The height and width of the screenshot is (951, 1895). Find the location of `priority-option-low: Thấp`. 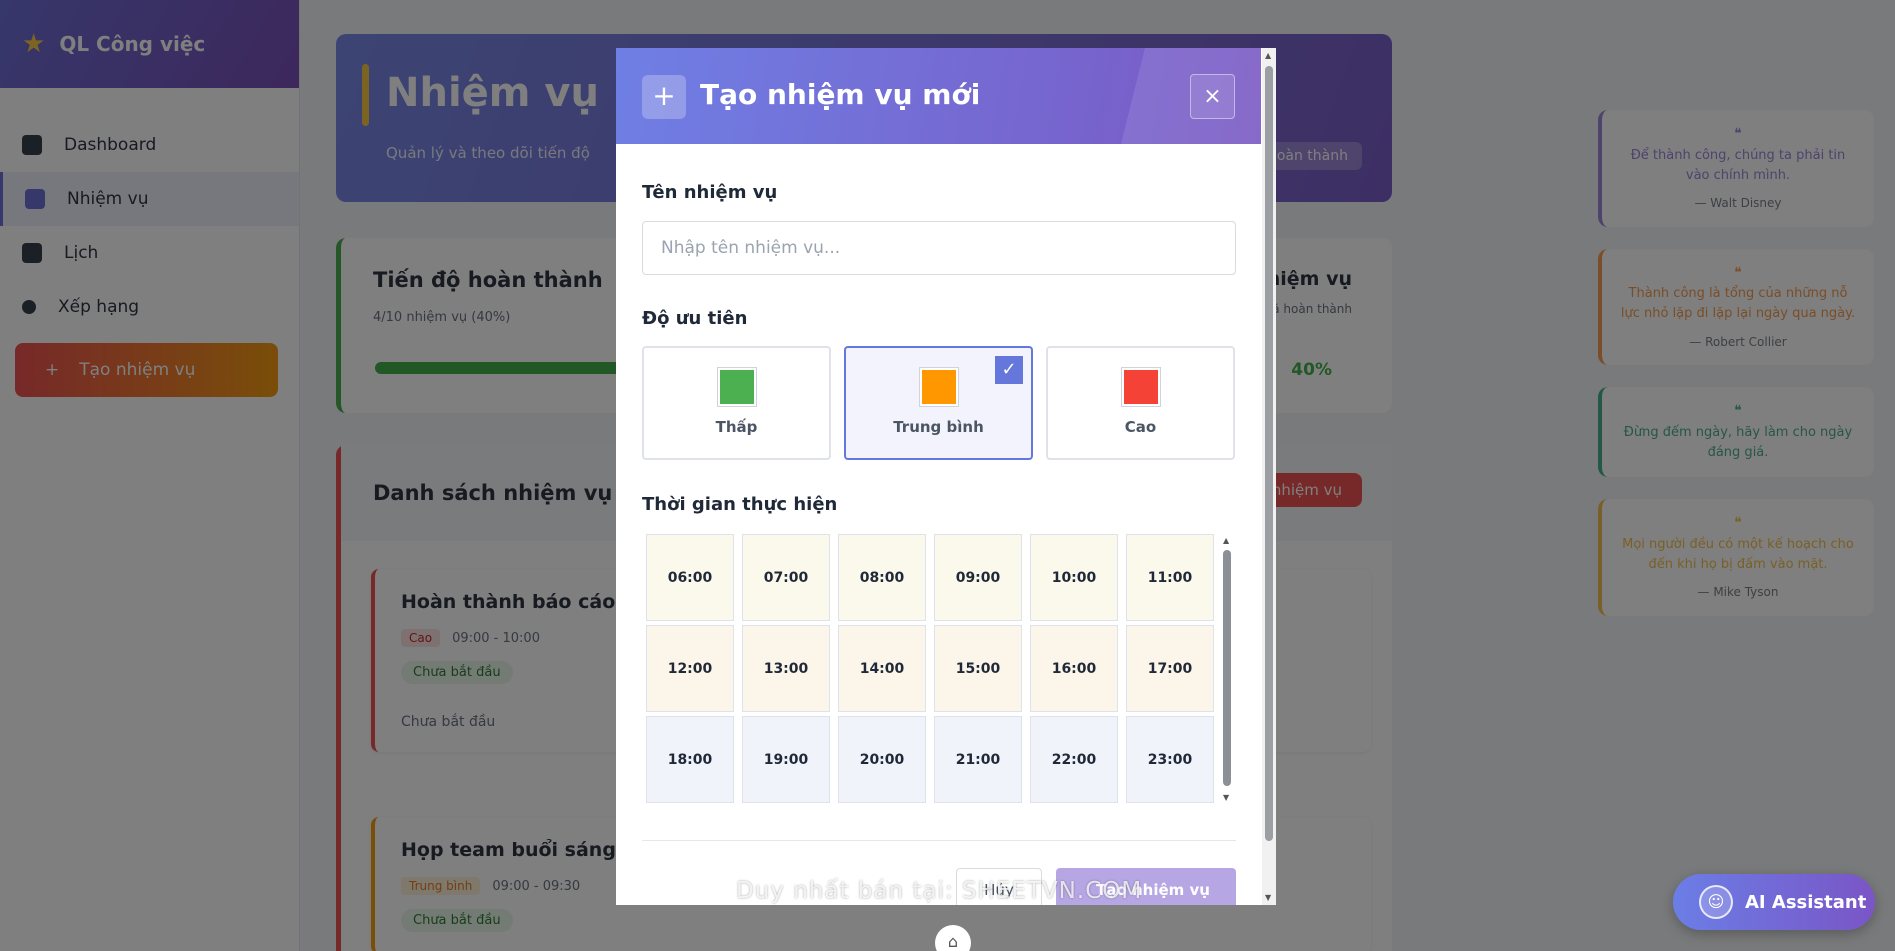

priority-option-low: Thấp is located at coordinates (736, 403).